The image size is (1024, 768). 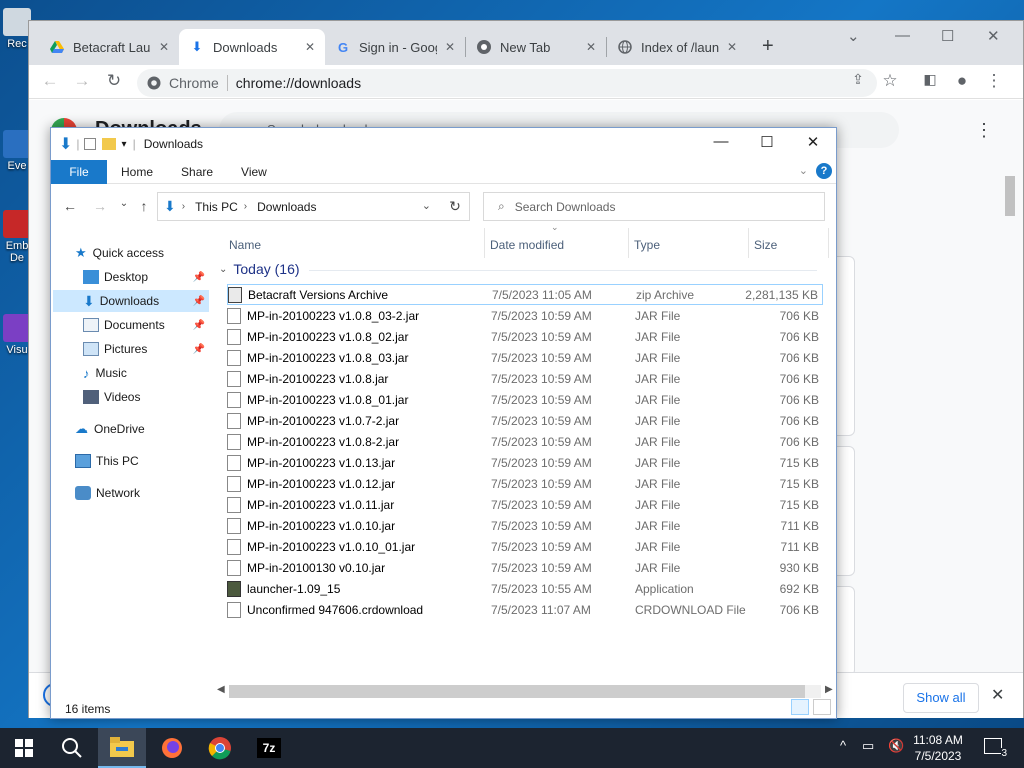 I want to click on recent-locations-icon: ⌄, so click(x=124, y=203).